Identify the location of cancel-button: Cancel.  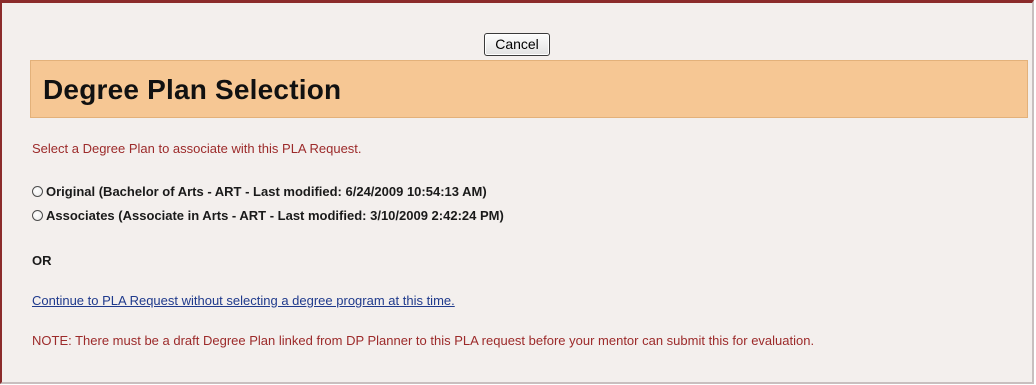
(517, 44).